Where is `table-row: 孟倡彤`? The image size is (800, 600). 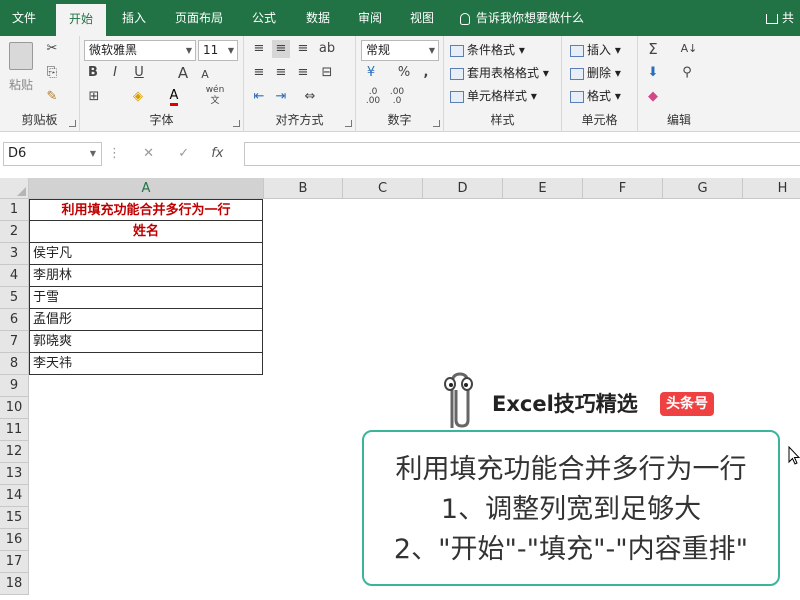
table-row: 孟倡彤 is located at coordinates (146, 320).